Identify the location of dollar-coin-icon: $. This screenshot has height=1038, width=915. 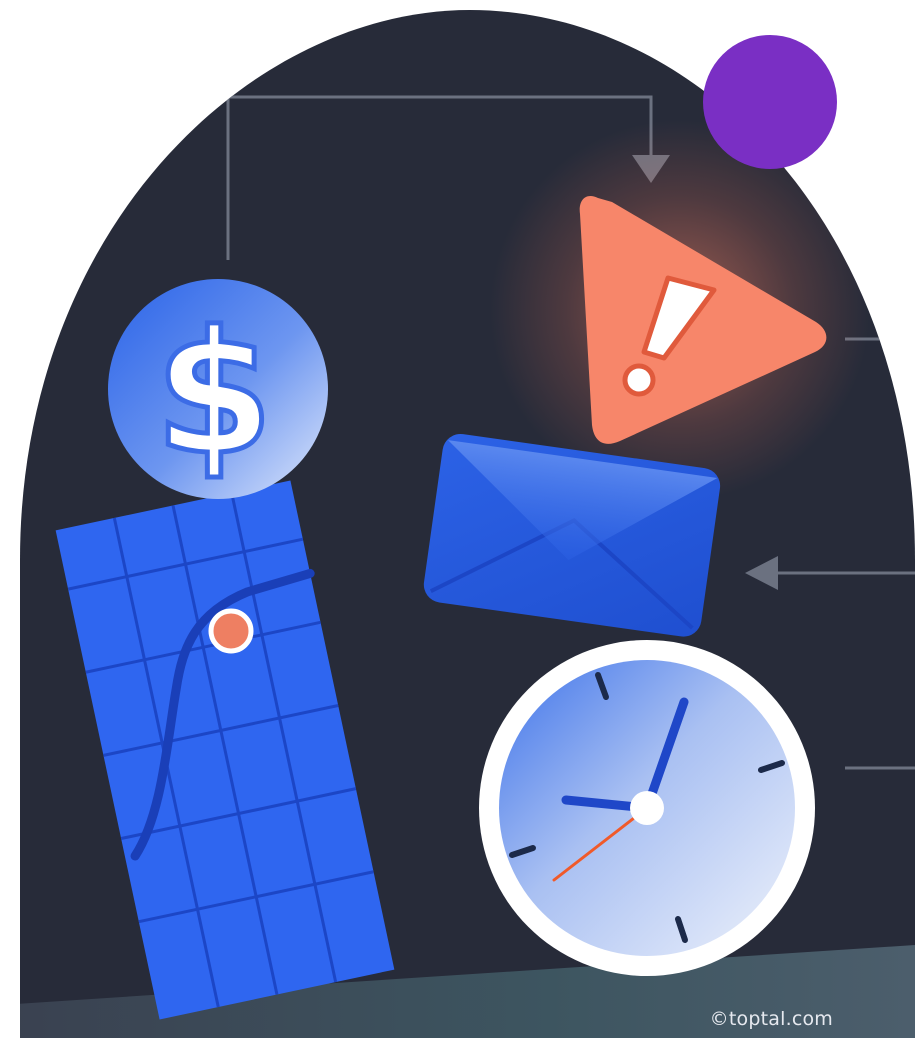
(218, 389).